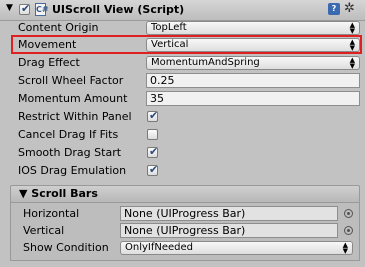 The image size is (365, 267). I want to click on drag-effect-row: Drag Effect MomentumAndSpring ▲ ▼, so click(182, 63).